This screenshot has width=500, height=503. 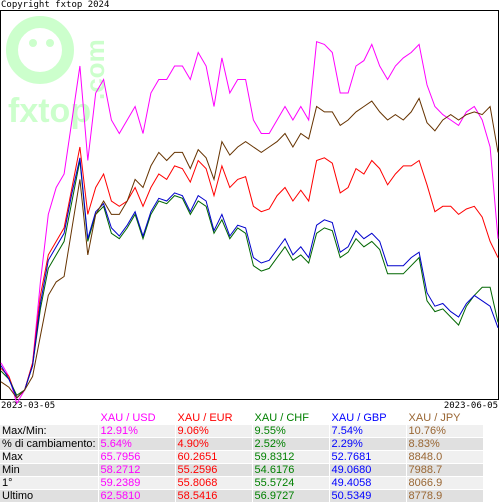 I want to click on stats-cell: 8778.9, so click(x=445, y=496).